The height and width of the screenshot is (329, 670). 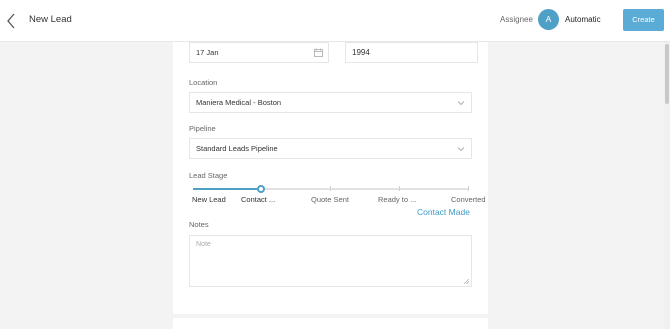 I want to click on lead-stage-label: Lead Stage, so click(x=208, y=175).